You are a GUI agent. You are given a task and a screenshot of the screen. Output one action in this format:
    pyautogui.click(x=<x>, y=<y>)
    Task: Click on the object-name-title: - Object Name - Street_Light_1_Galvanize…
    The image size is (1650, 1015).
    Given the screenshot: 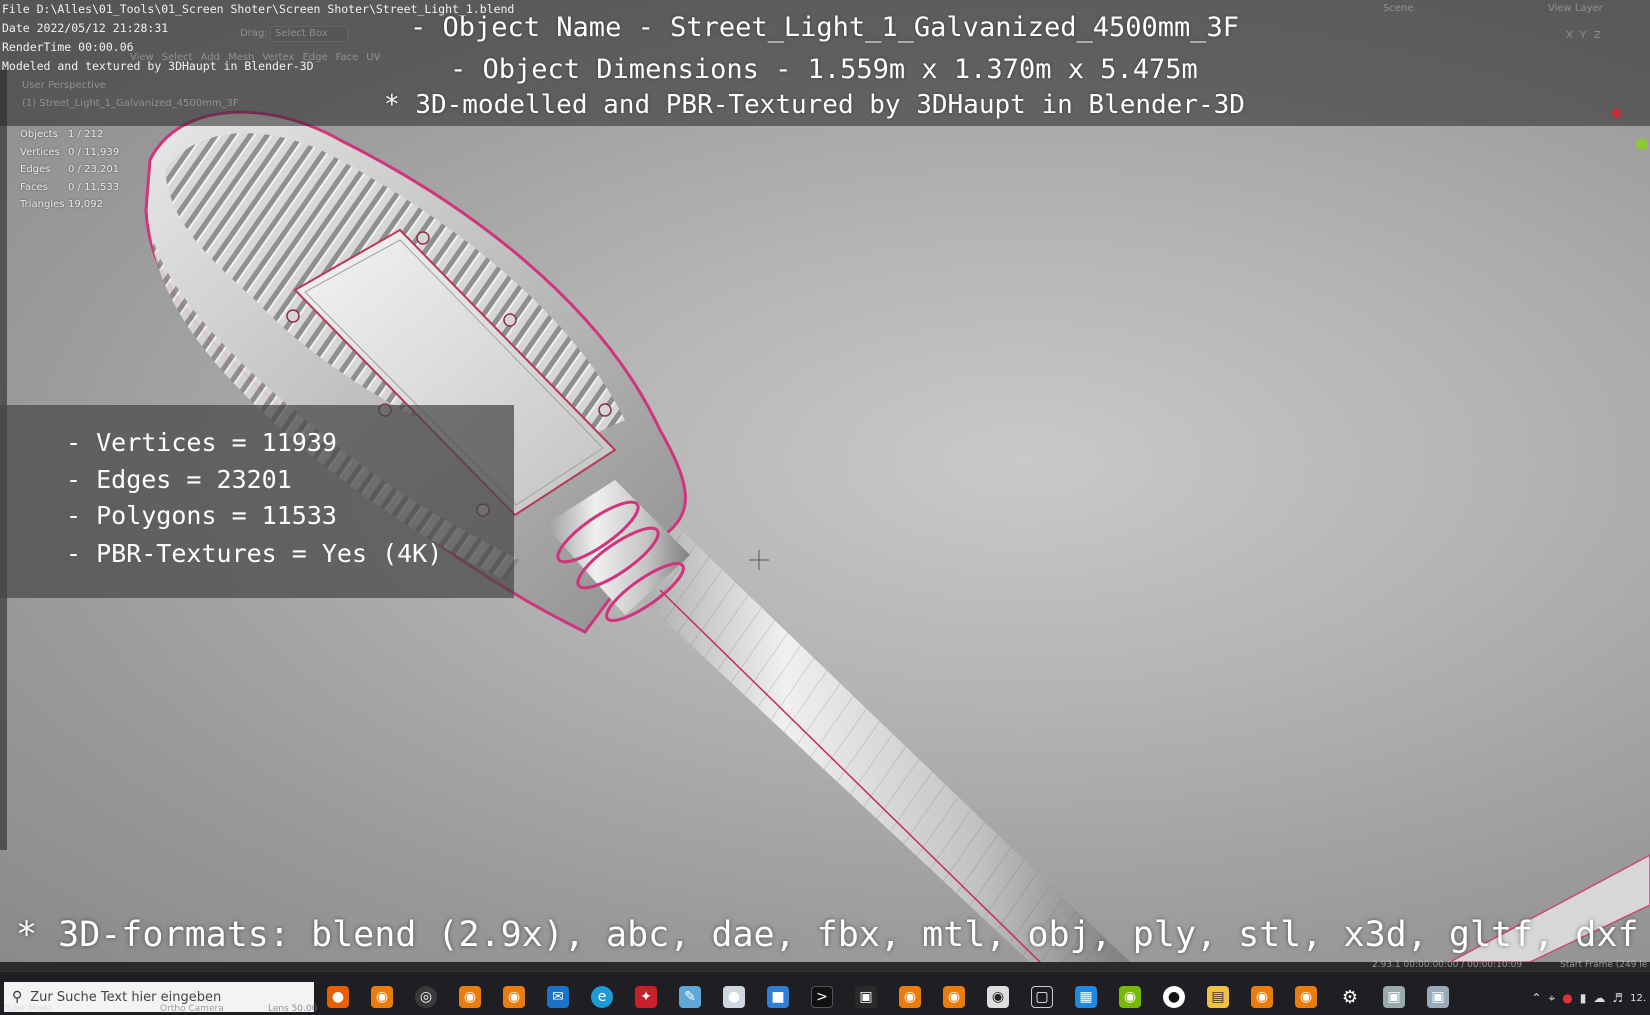 What is the action you would take?
    pyautogui.click(x=825, y=27)
    